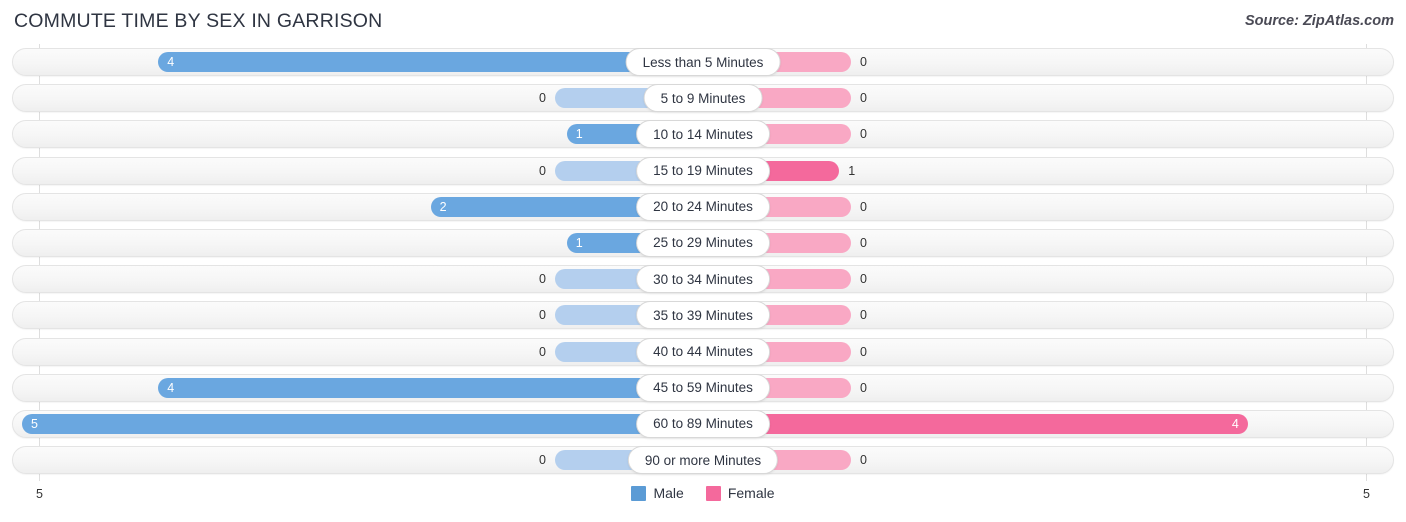  I want to click on category-label: 5 to 9 Minutes, so click(703, 98).